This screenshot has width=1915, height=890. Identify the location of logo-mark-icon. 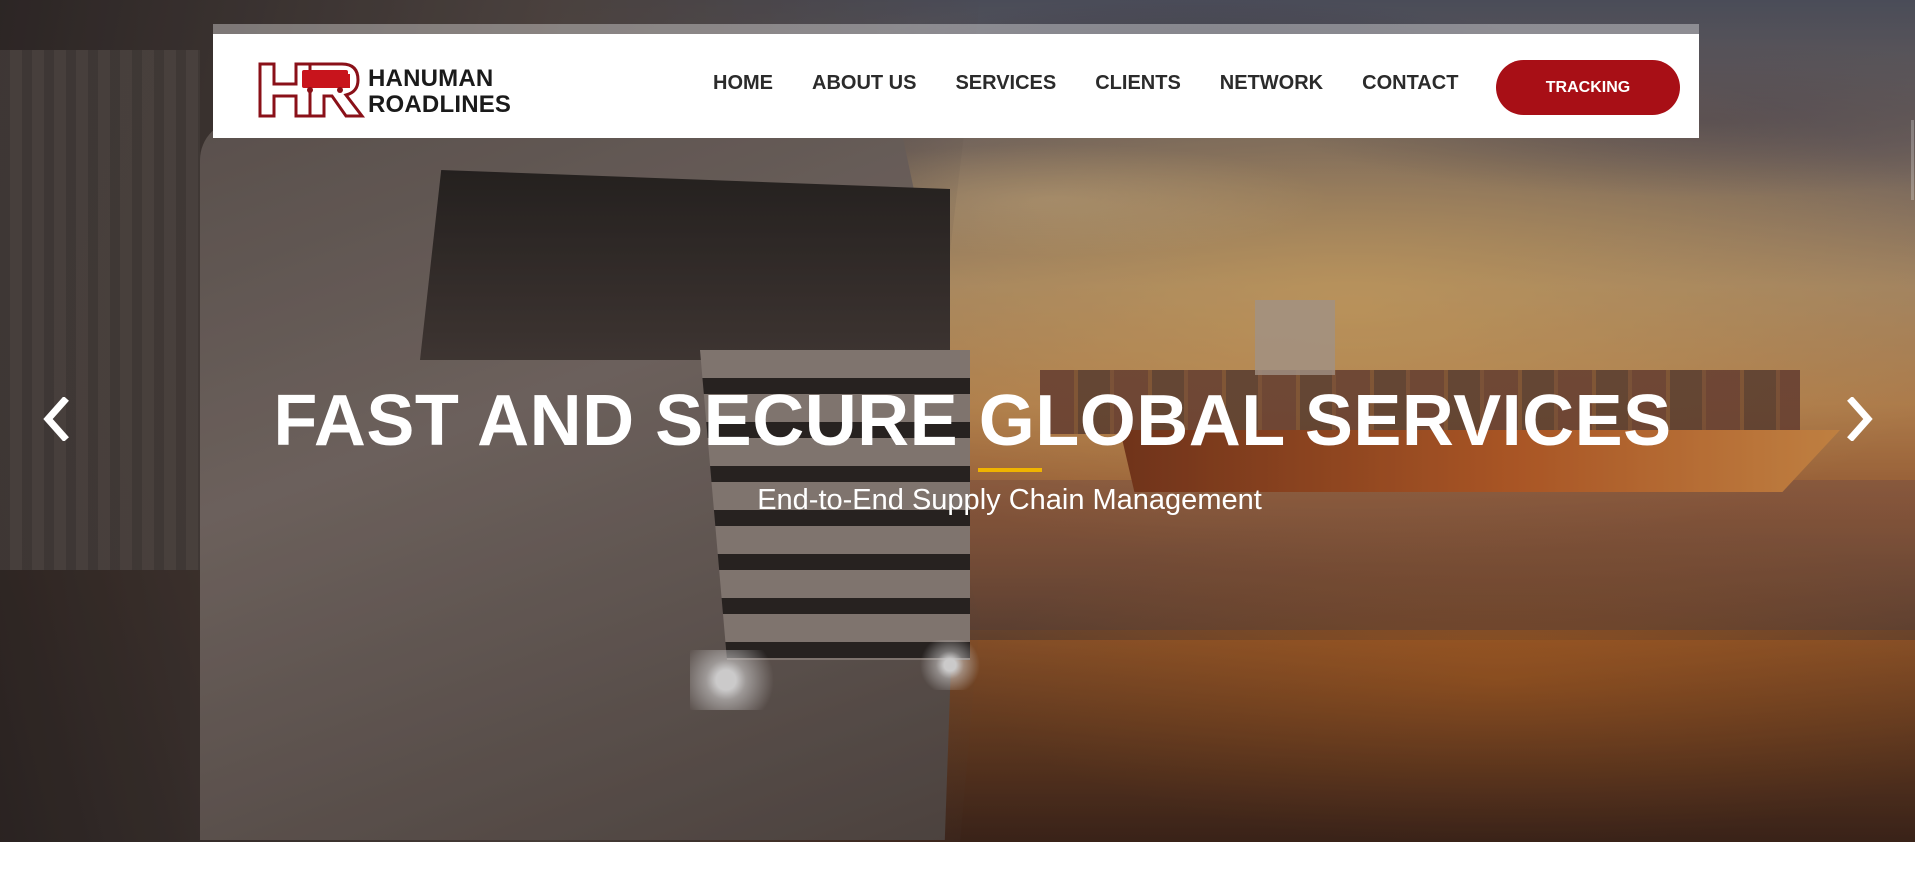
(312, 90).